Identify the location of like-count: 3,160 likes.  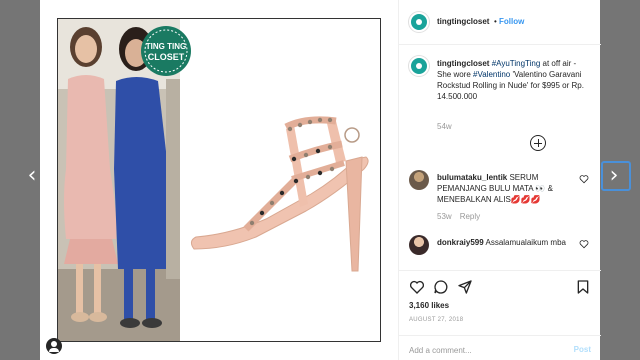
(429, 305).